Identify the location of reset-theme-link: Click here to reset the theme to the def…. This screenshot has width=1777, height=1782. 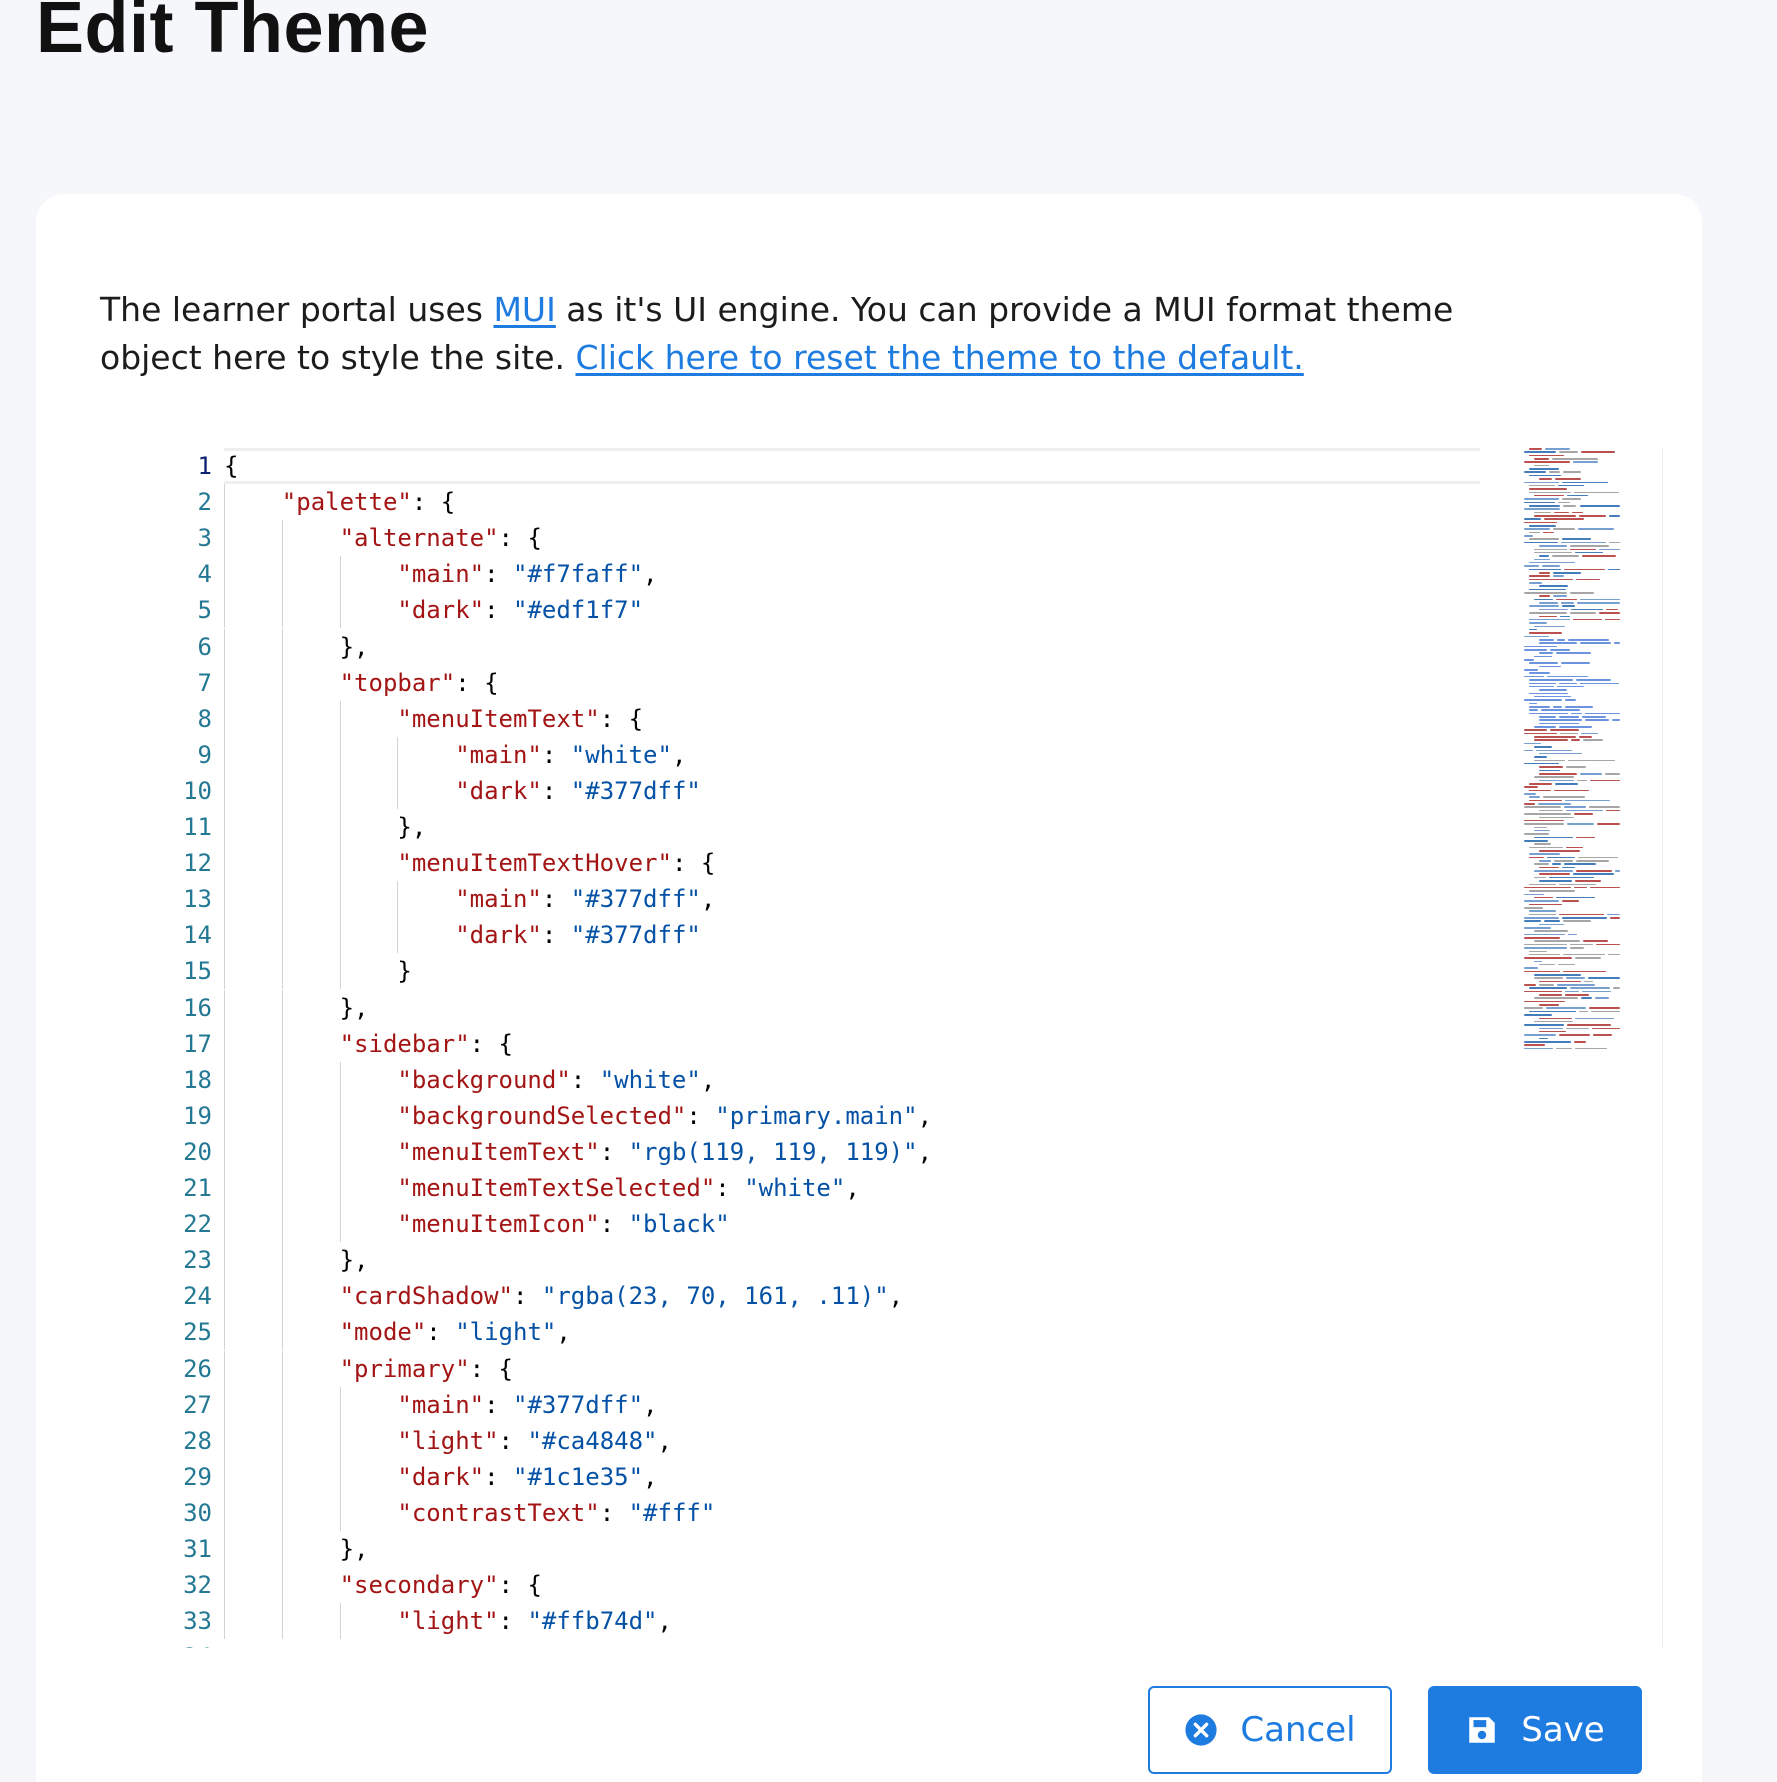
(940, 357).